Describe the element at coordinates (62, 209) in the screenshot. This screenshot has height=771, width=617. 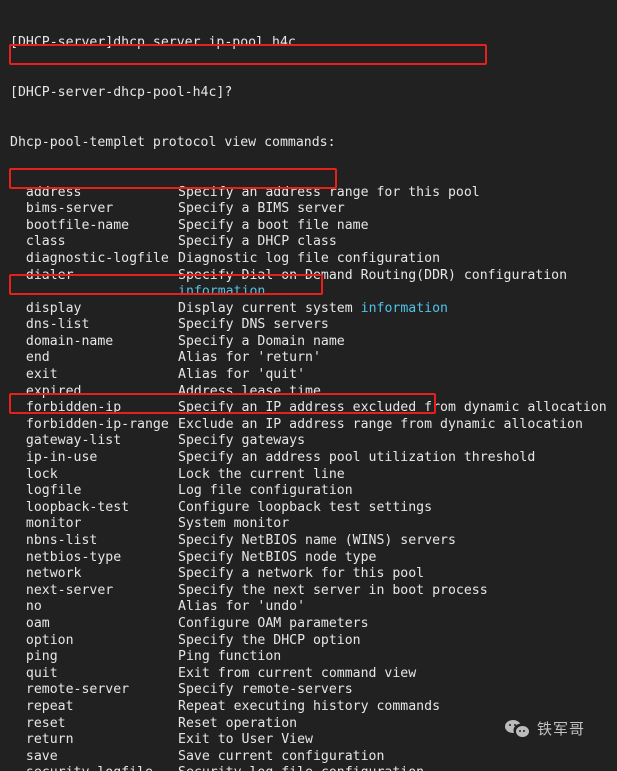
I see `command-name: bims-server` at that location.